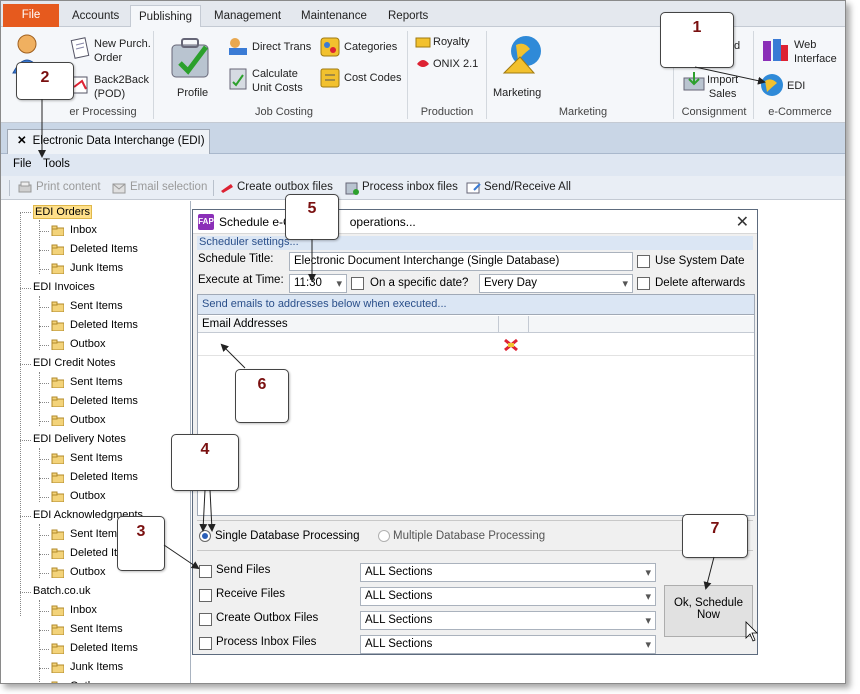  I want to click on cost-codes-button: Cost Codes, so click(372, 78).